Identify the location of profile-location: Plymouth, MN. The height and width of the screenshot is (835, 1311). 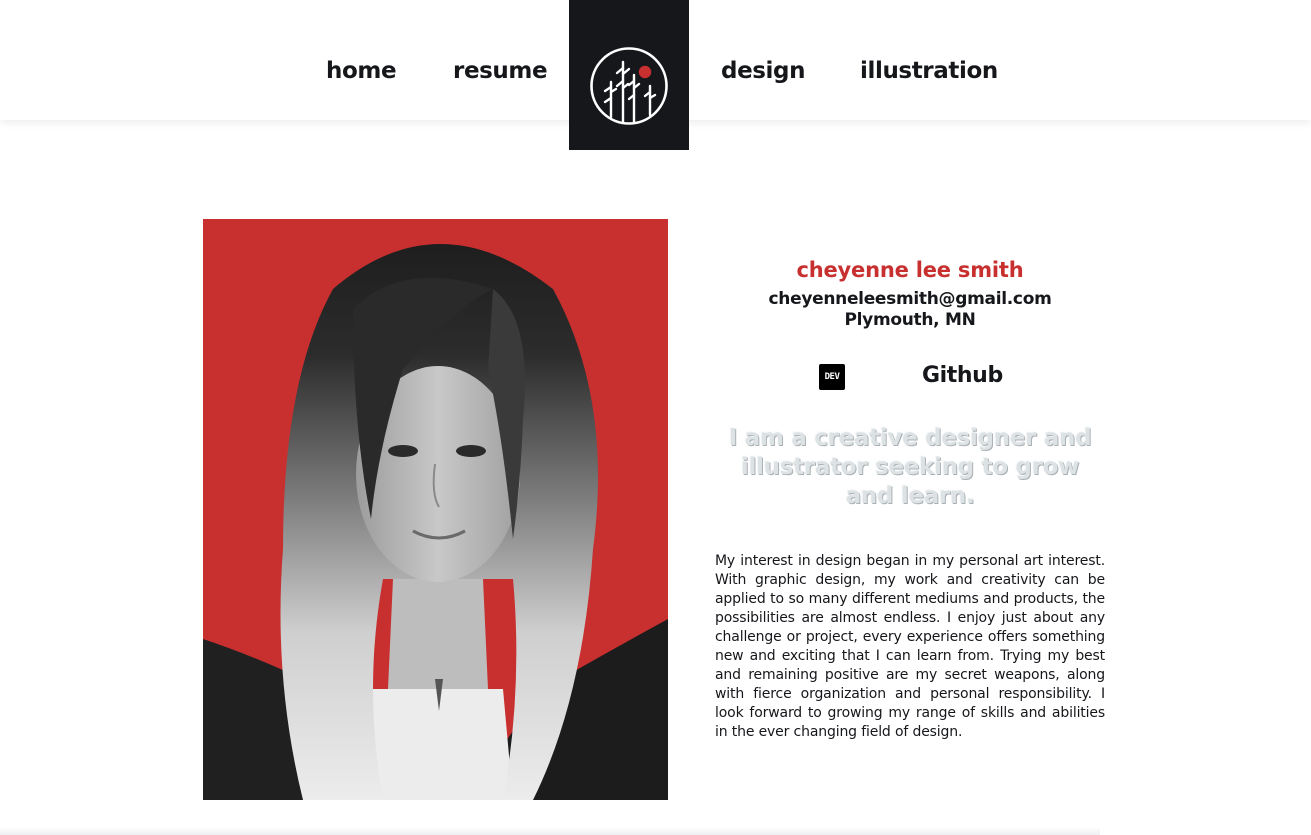
(910, 320).